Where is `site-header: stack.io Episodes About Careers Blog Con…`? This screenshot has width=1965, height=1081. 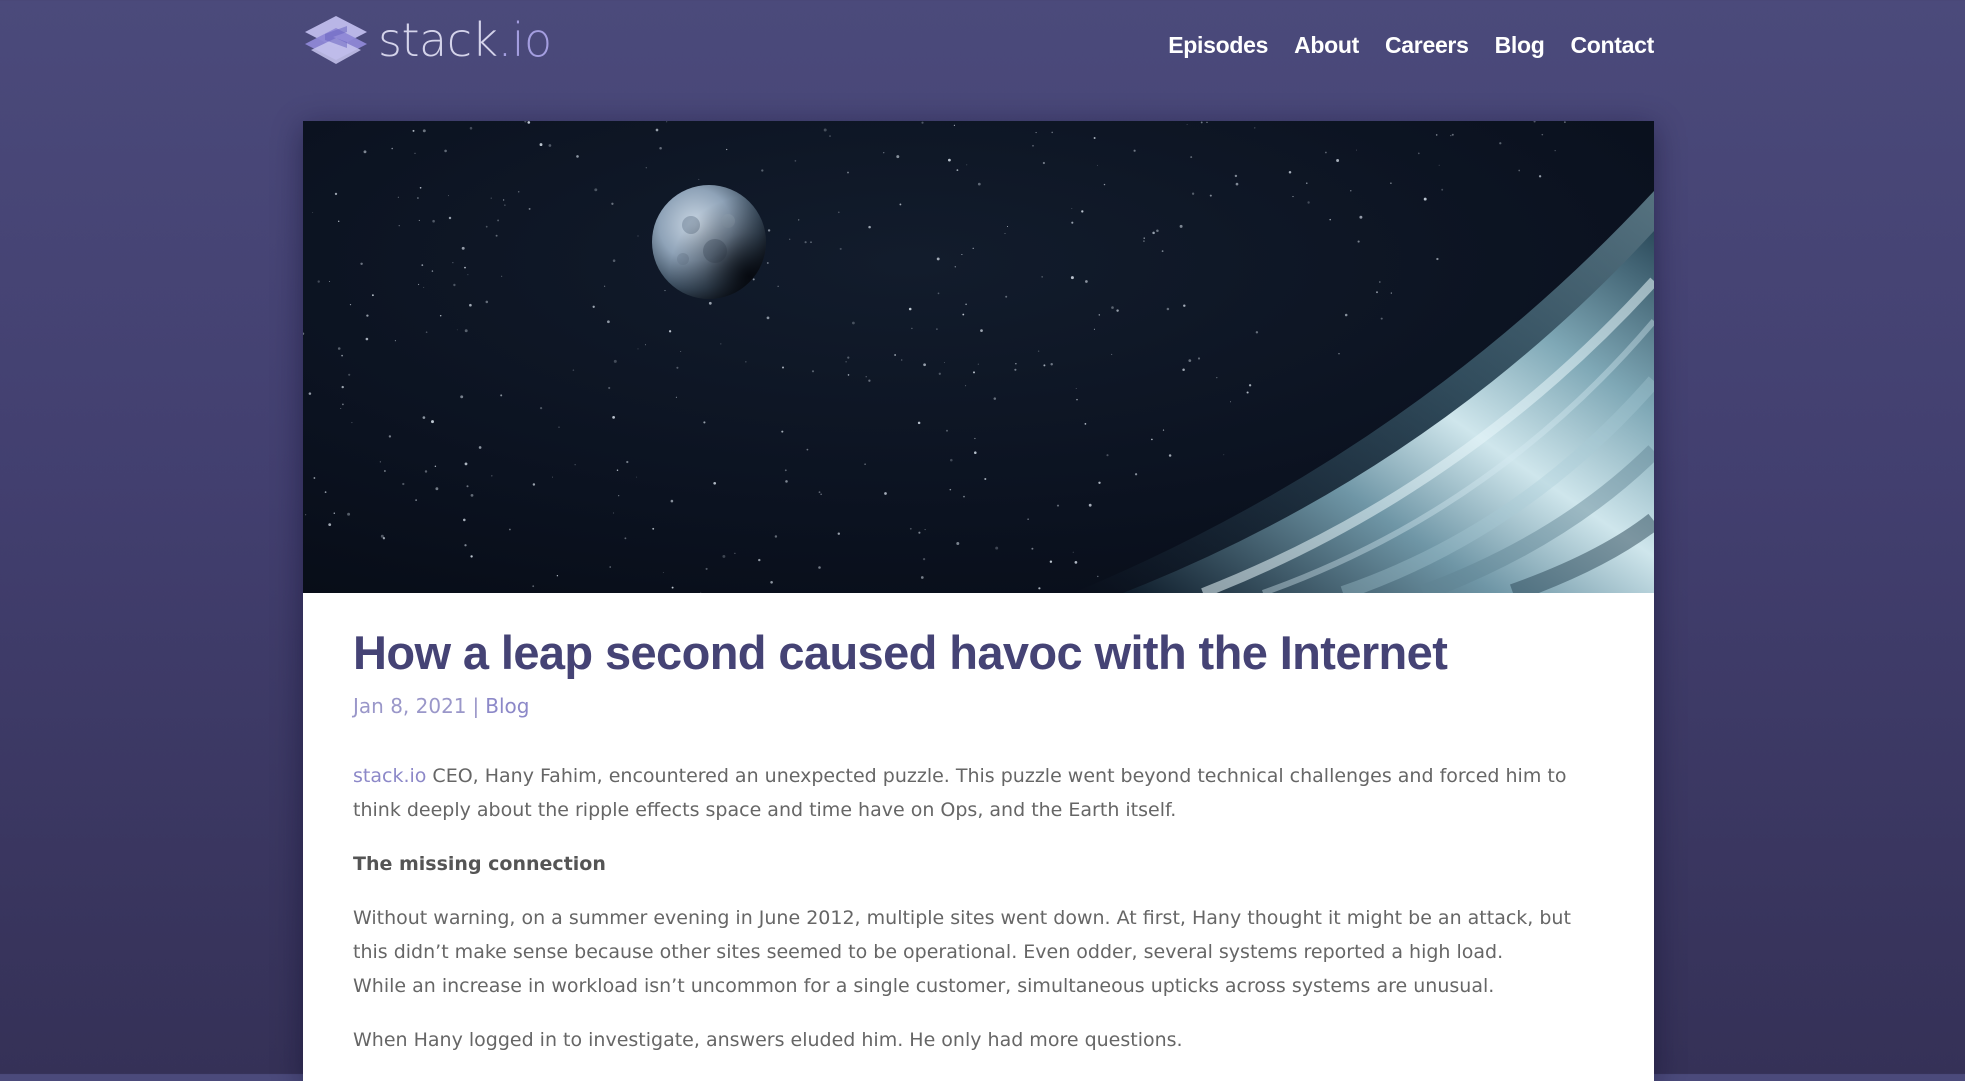
site-header: stack.io Episodes About Careers Blog Con… is located at coordinates (978, 46).